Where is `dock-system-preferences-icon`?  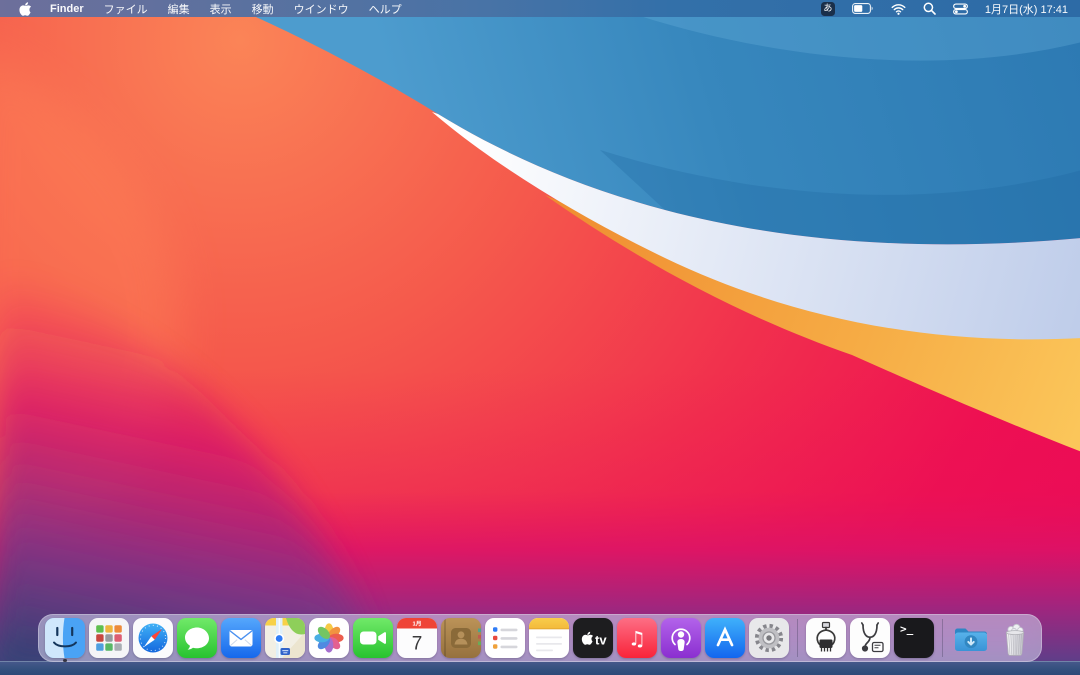 dock-system-preferences-icon is located at coordinates (769, 638).